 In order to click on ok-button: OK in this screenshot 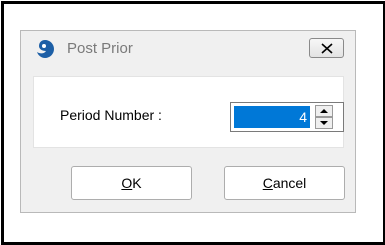, I will do `click(131, 183)`.